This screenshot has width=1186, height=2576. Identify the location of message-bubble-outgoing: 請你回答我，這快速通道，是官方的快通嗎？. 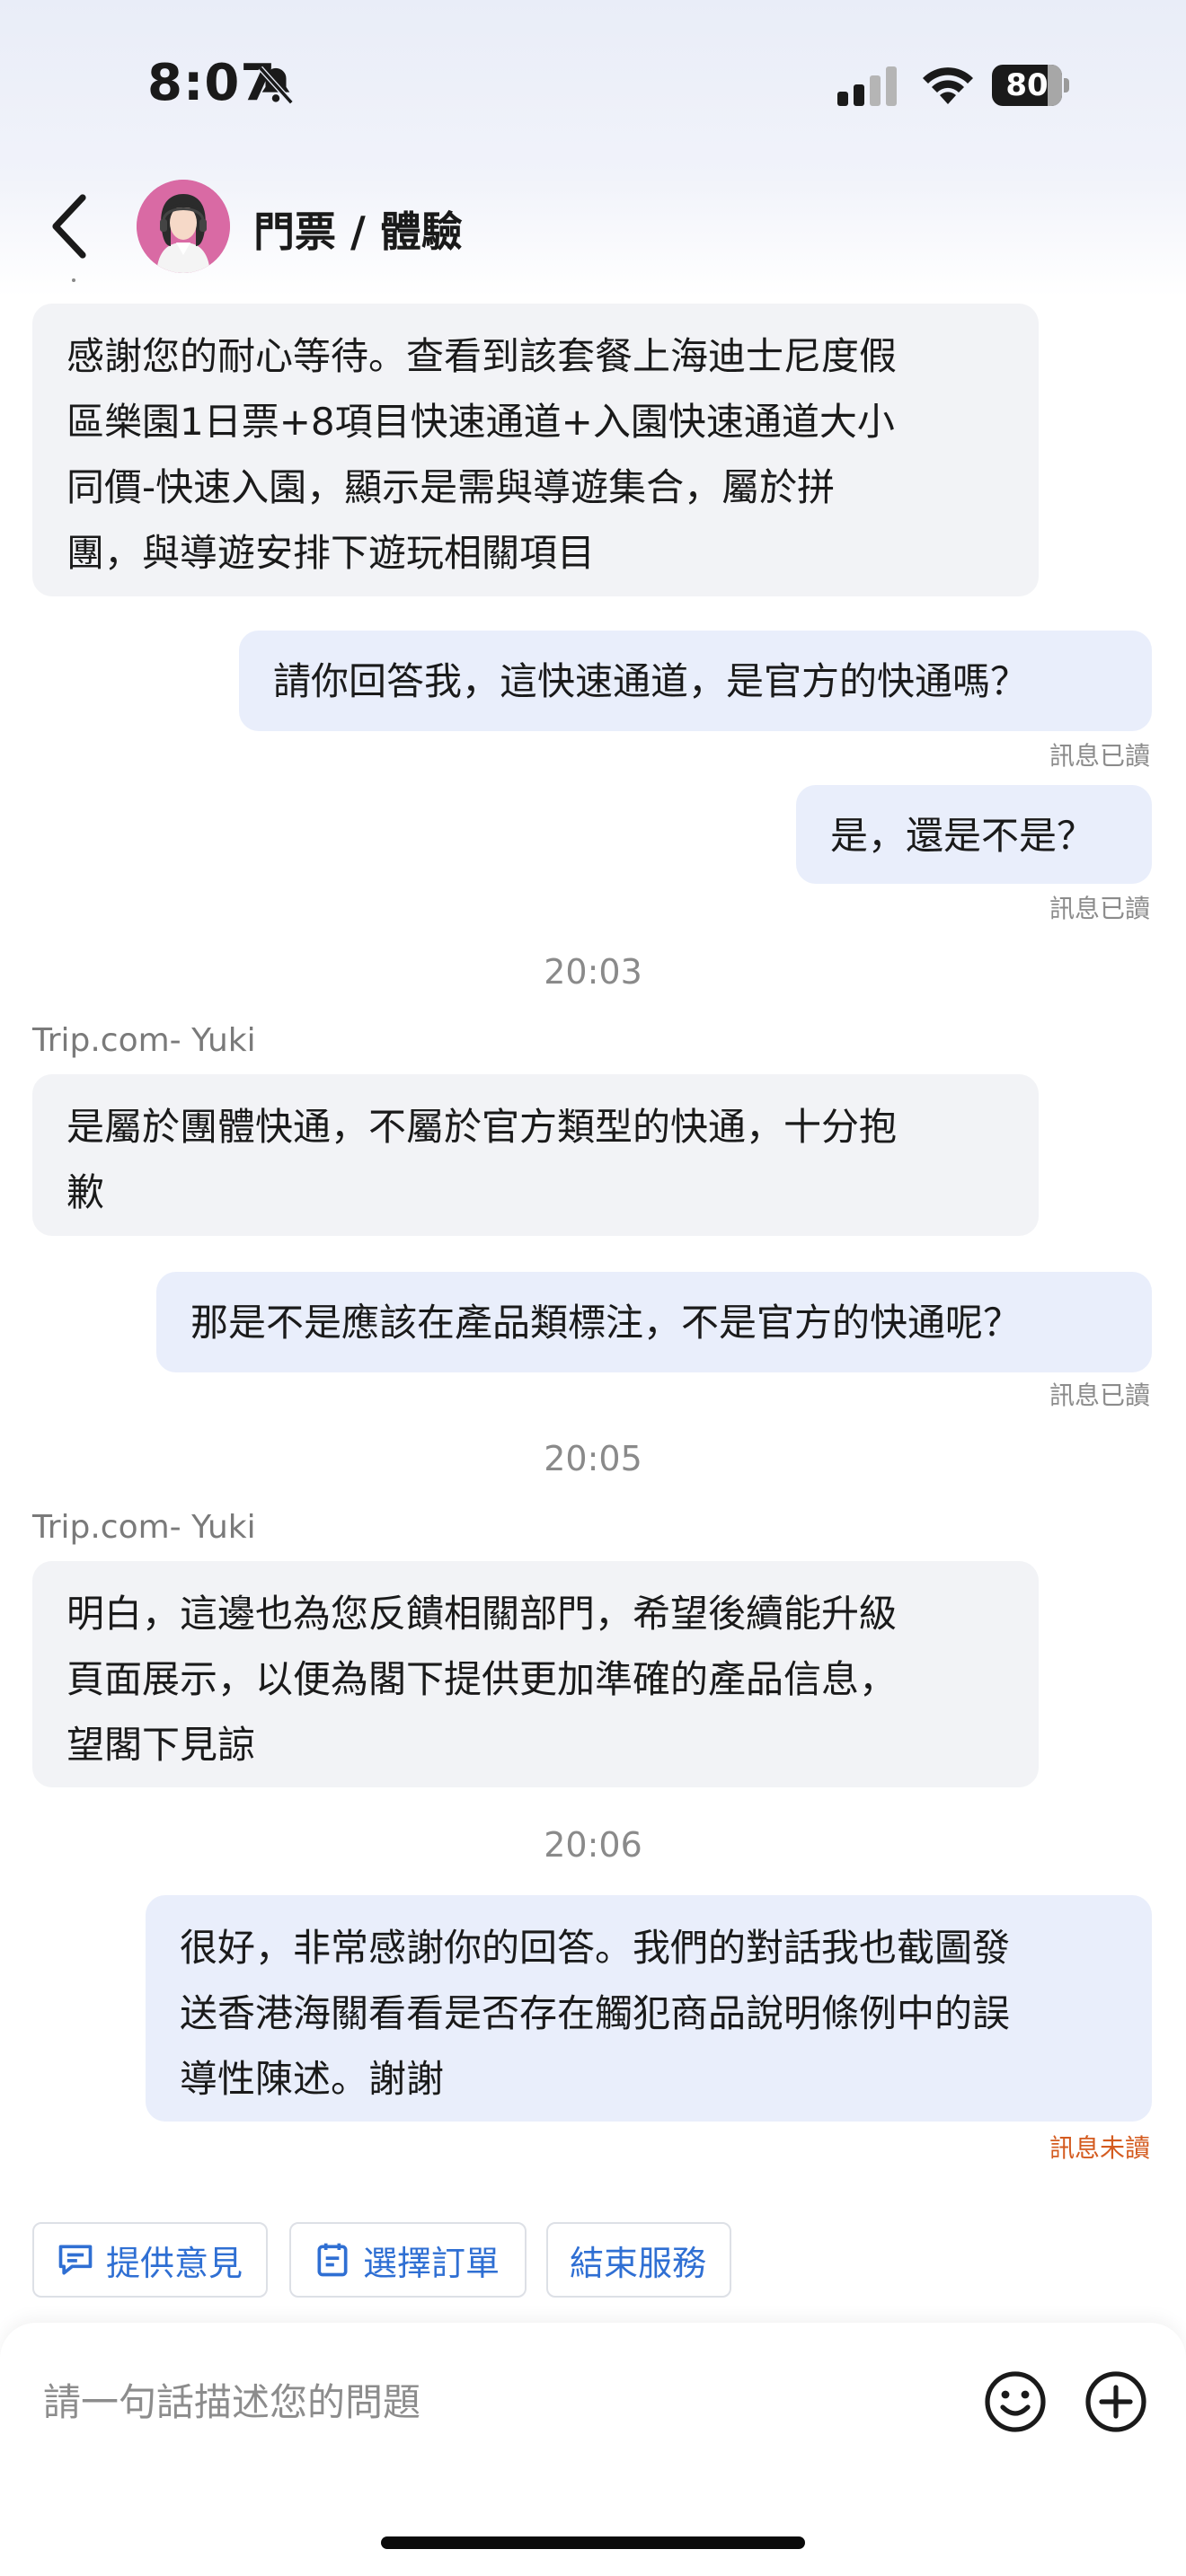
(695, 681).